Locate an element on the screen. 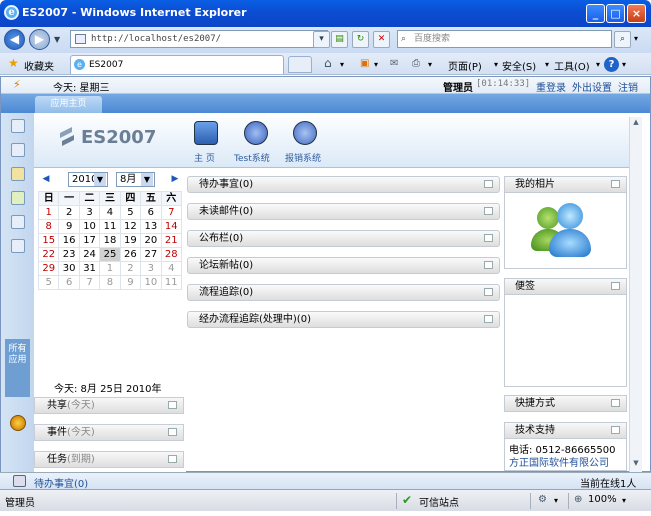 This screenshot has width=651, height=516. safety-menu: 安全(S) is located at coordinates (519, 65).